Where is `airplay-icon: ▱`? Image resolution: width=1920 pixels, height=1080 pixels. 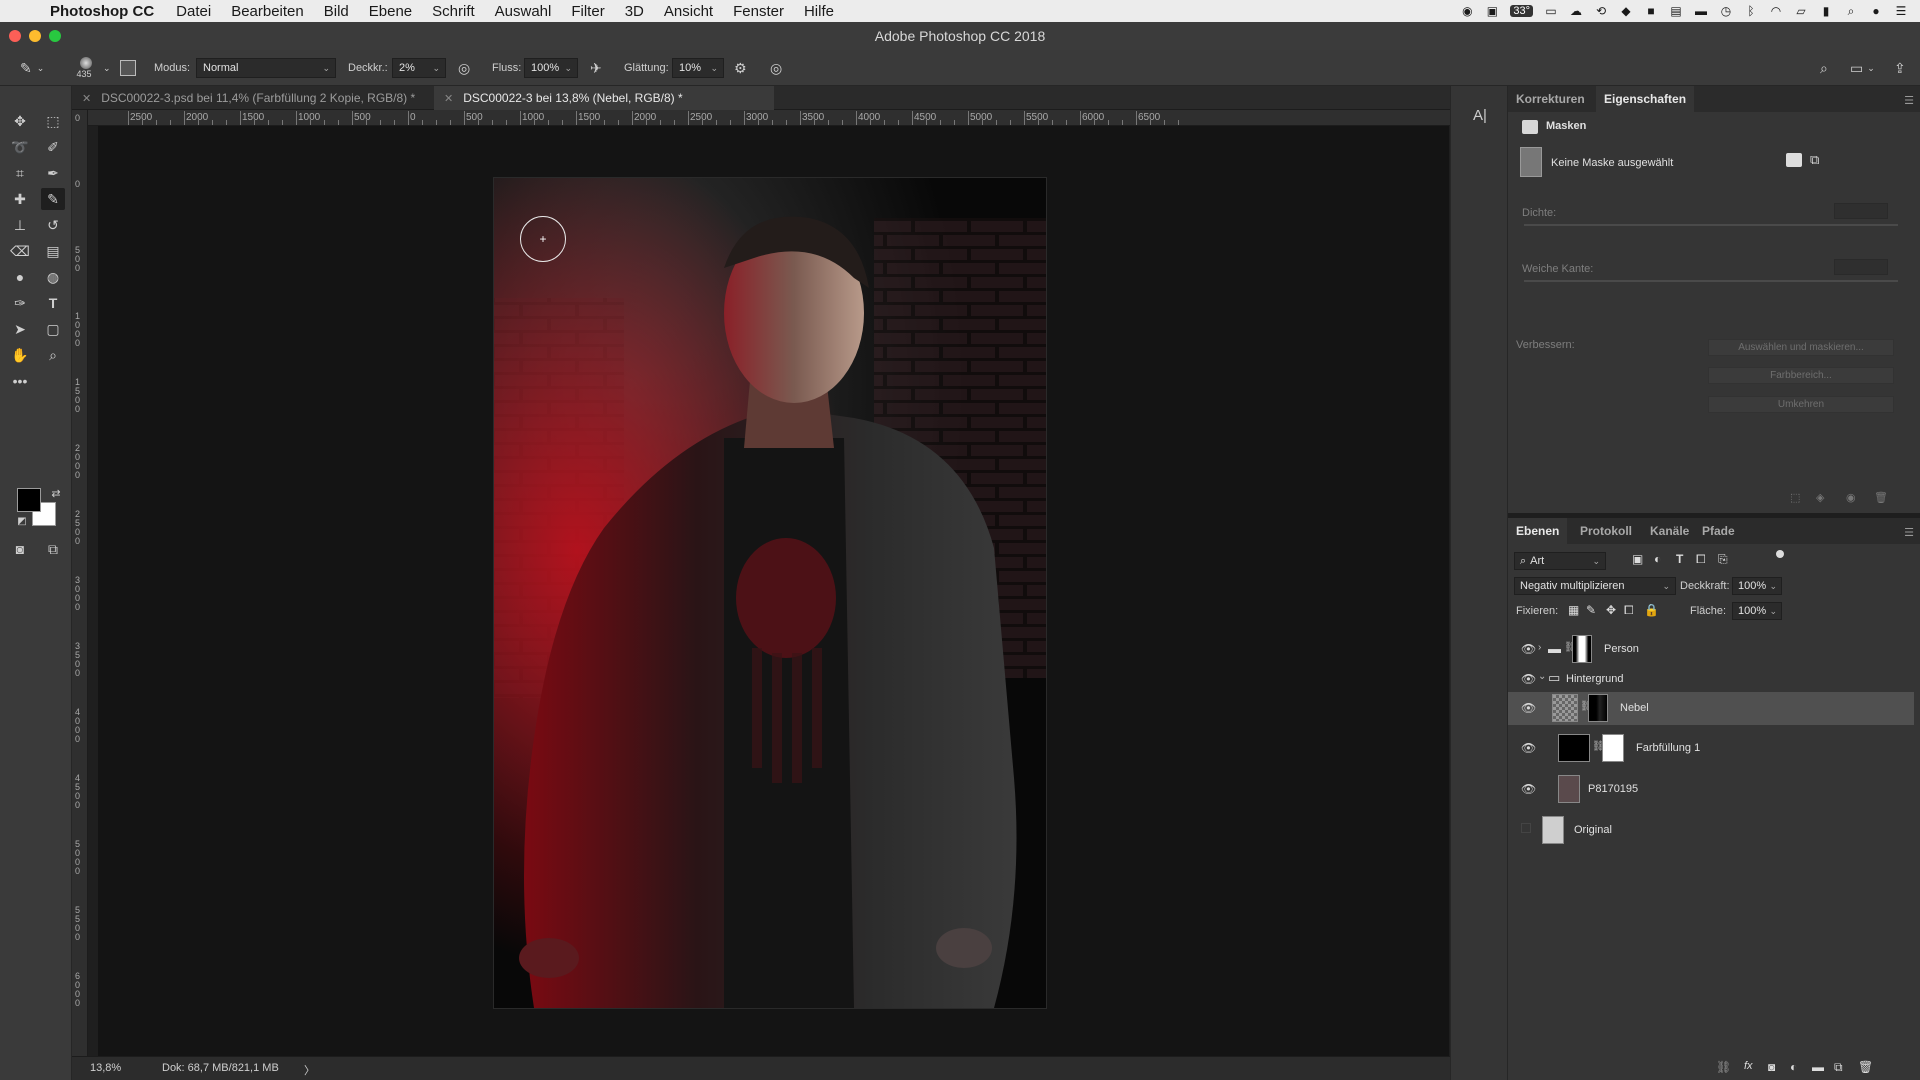
airplay-icon: ▱ is located at coordinates (1801, 11).